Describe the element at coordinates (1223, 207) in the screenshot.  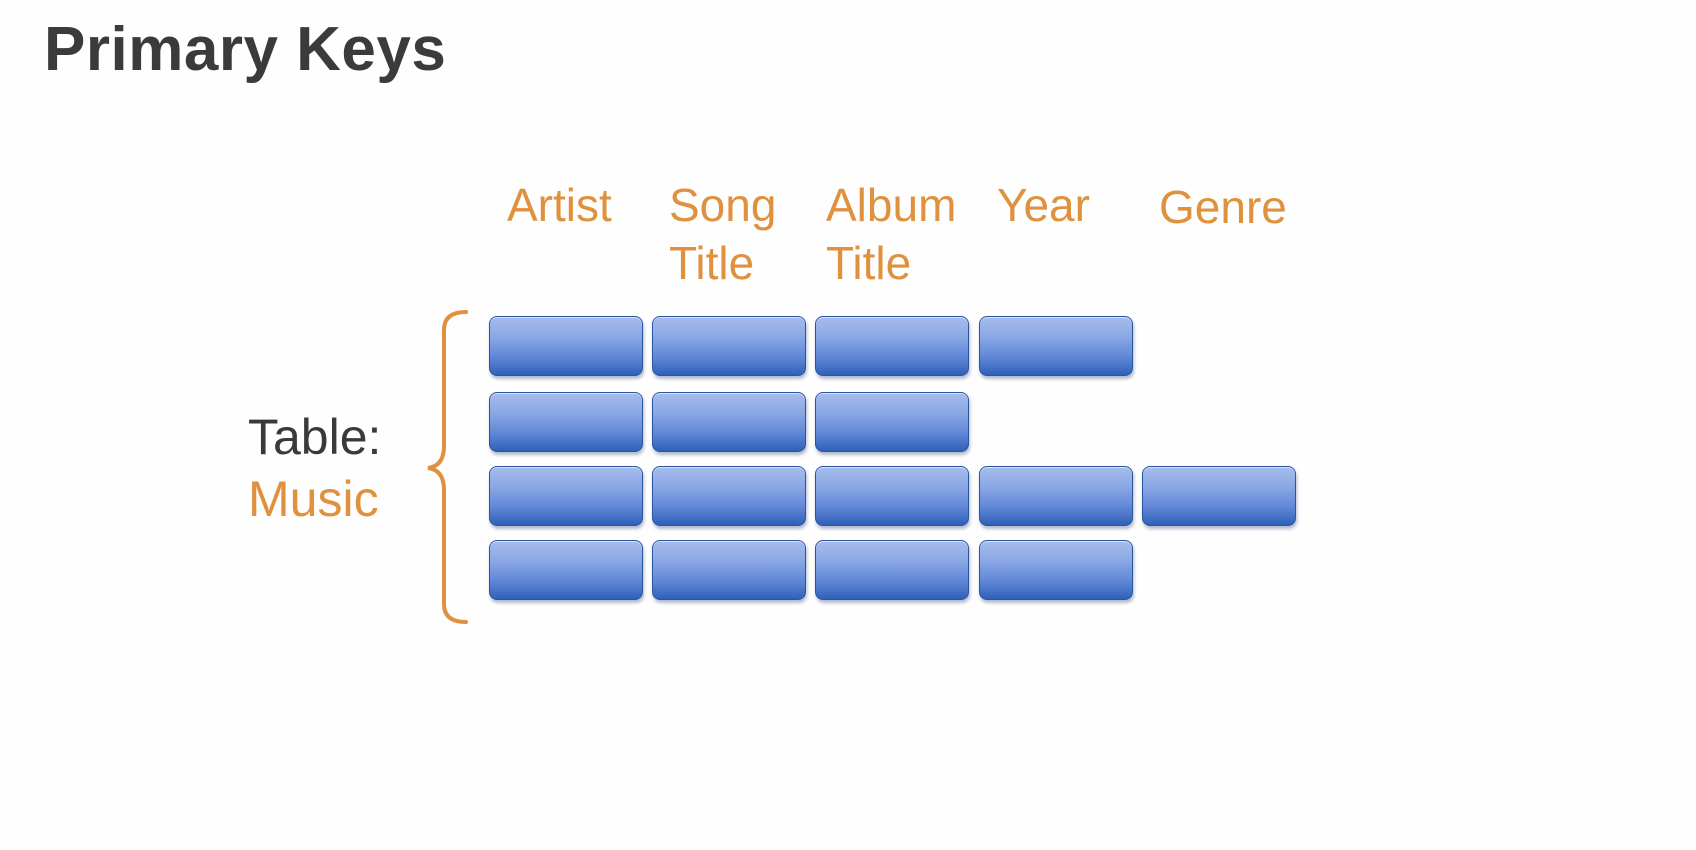
I see `column-header-genre: Genre` at that location.